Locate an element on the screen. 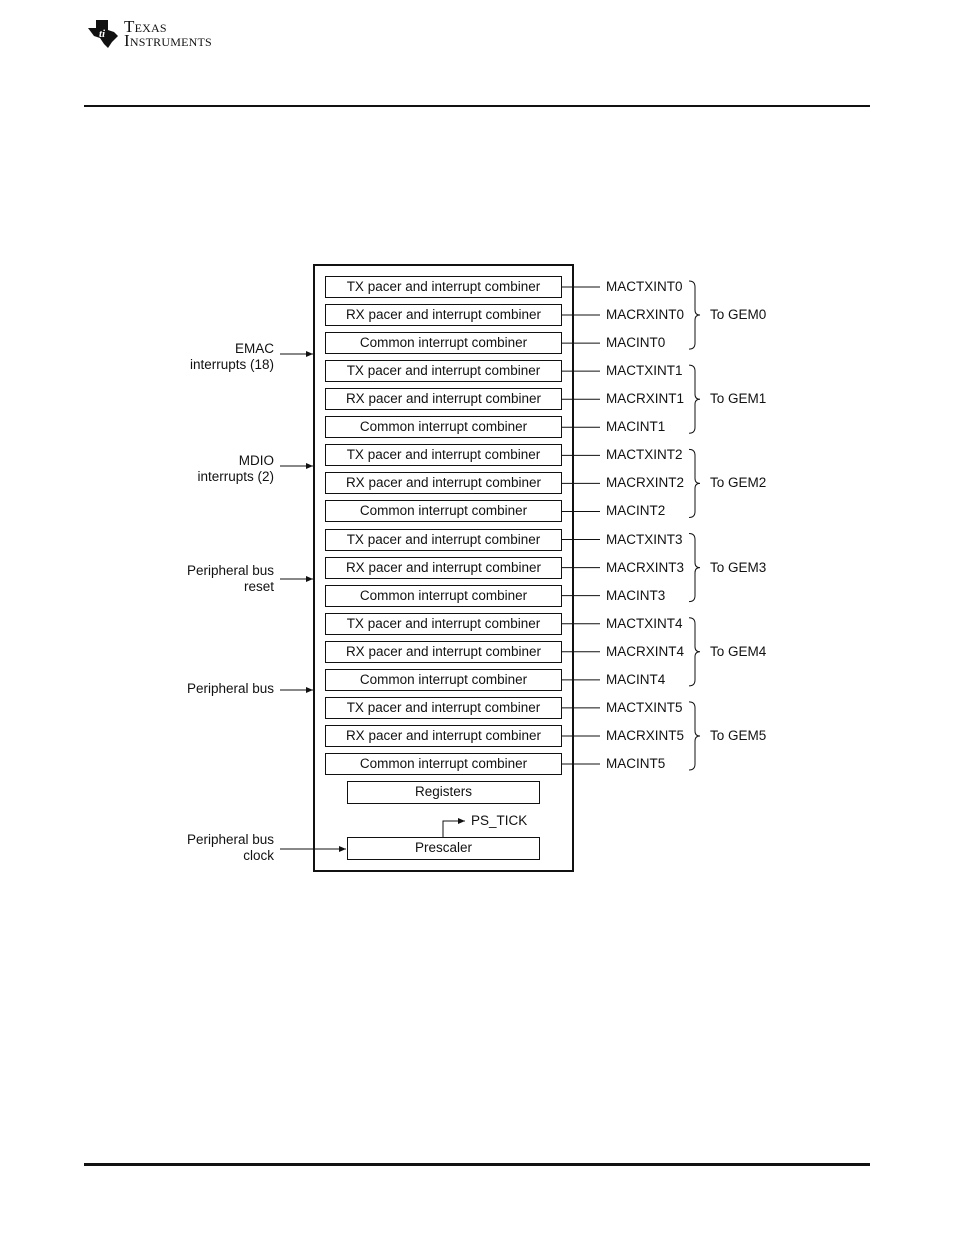  gem-target-label: To GEM5 is located at coordinates (738, 735).